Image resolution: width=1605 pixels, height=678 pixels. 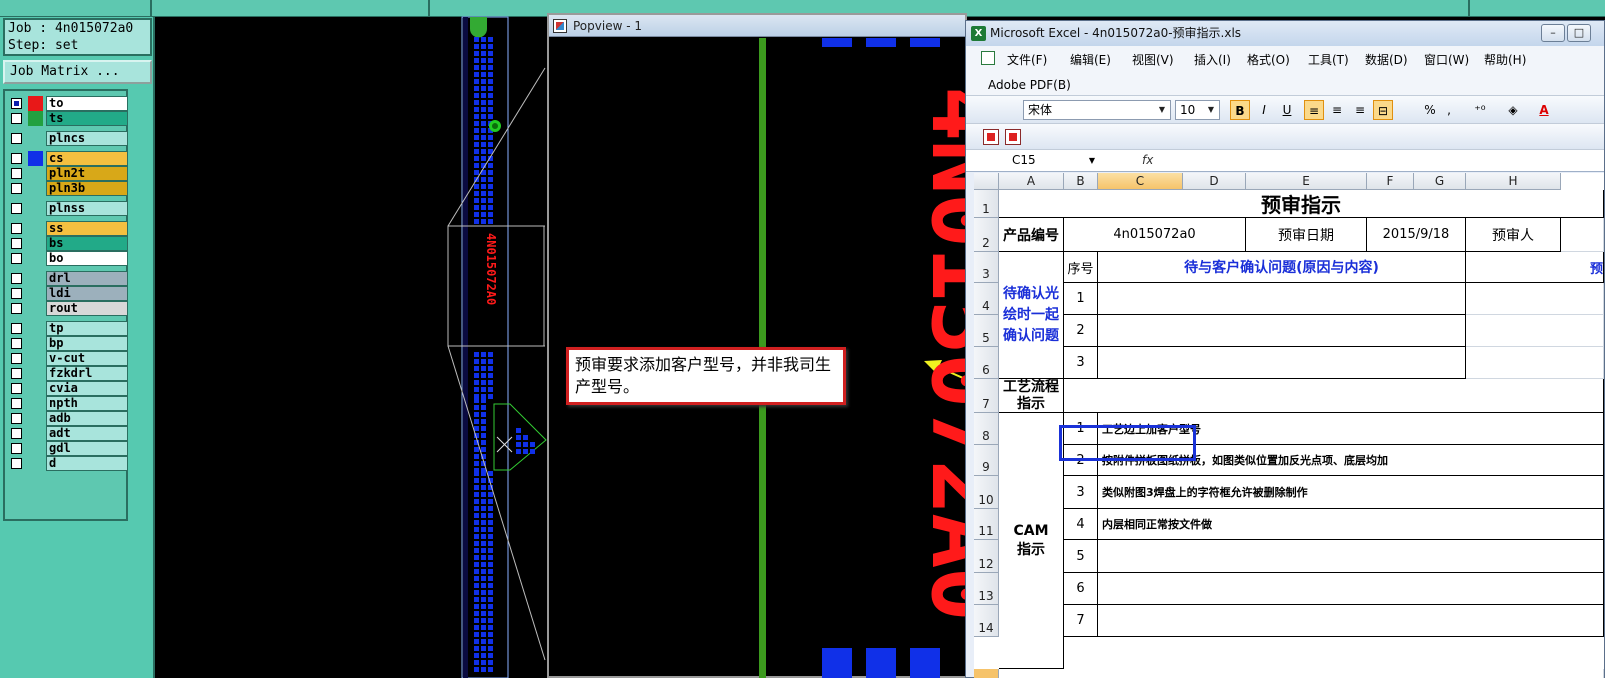 What do you see at coordinates (1081, 363) in the screenshot?
I see `issue-seq: 3` at bounding box center [1081, 363].